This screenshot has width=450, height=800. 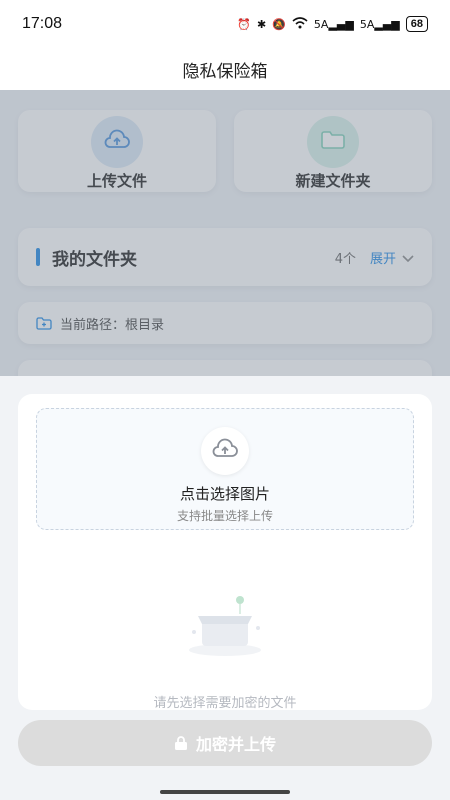 I want to click on alarm-icon: ⏰, so click(x=244, y=24).